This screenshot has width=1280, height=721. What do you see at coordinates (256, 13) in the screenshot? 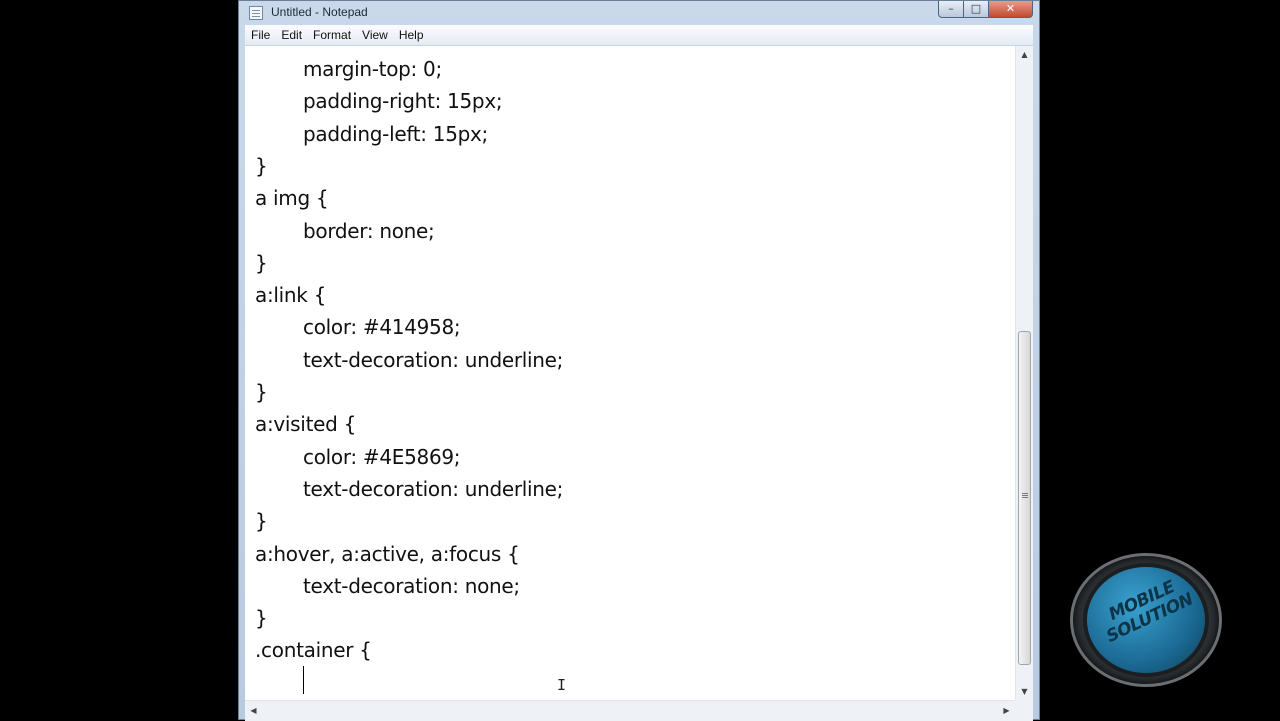
I see `notepad-icon` at bounding box center [256, 13].